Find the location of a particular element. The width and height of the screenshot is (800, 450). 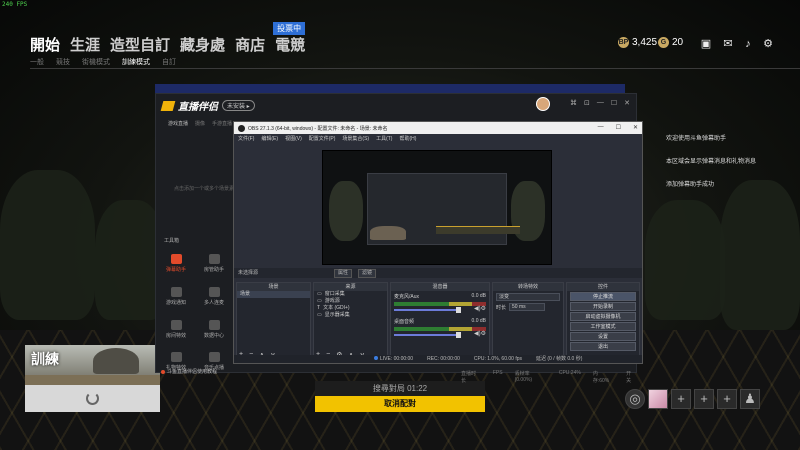

music-icon is located at coordinates (214, 357).